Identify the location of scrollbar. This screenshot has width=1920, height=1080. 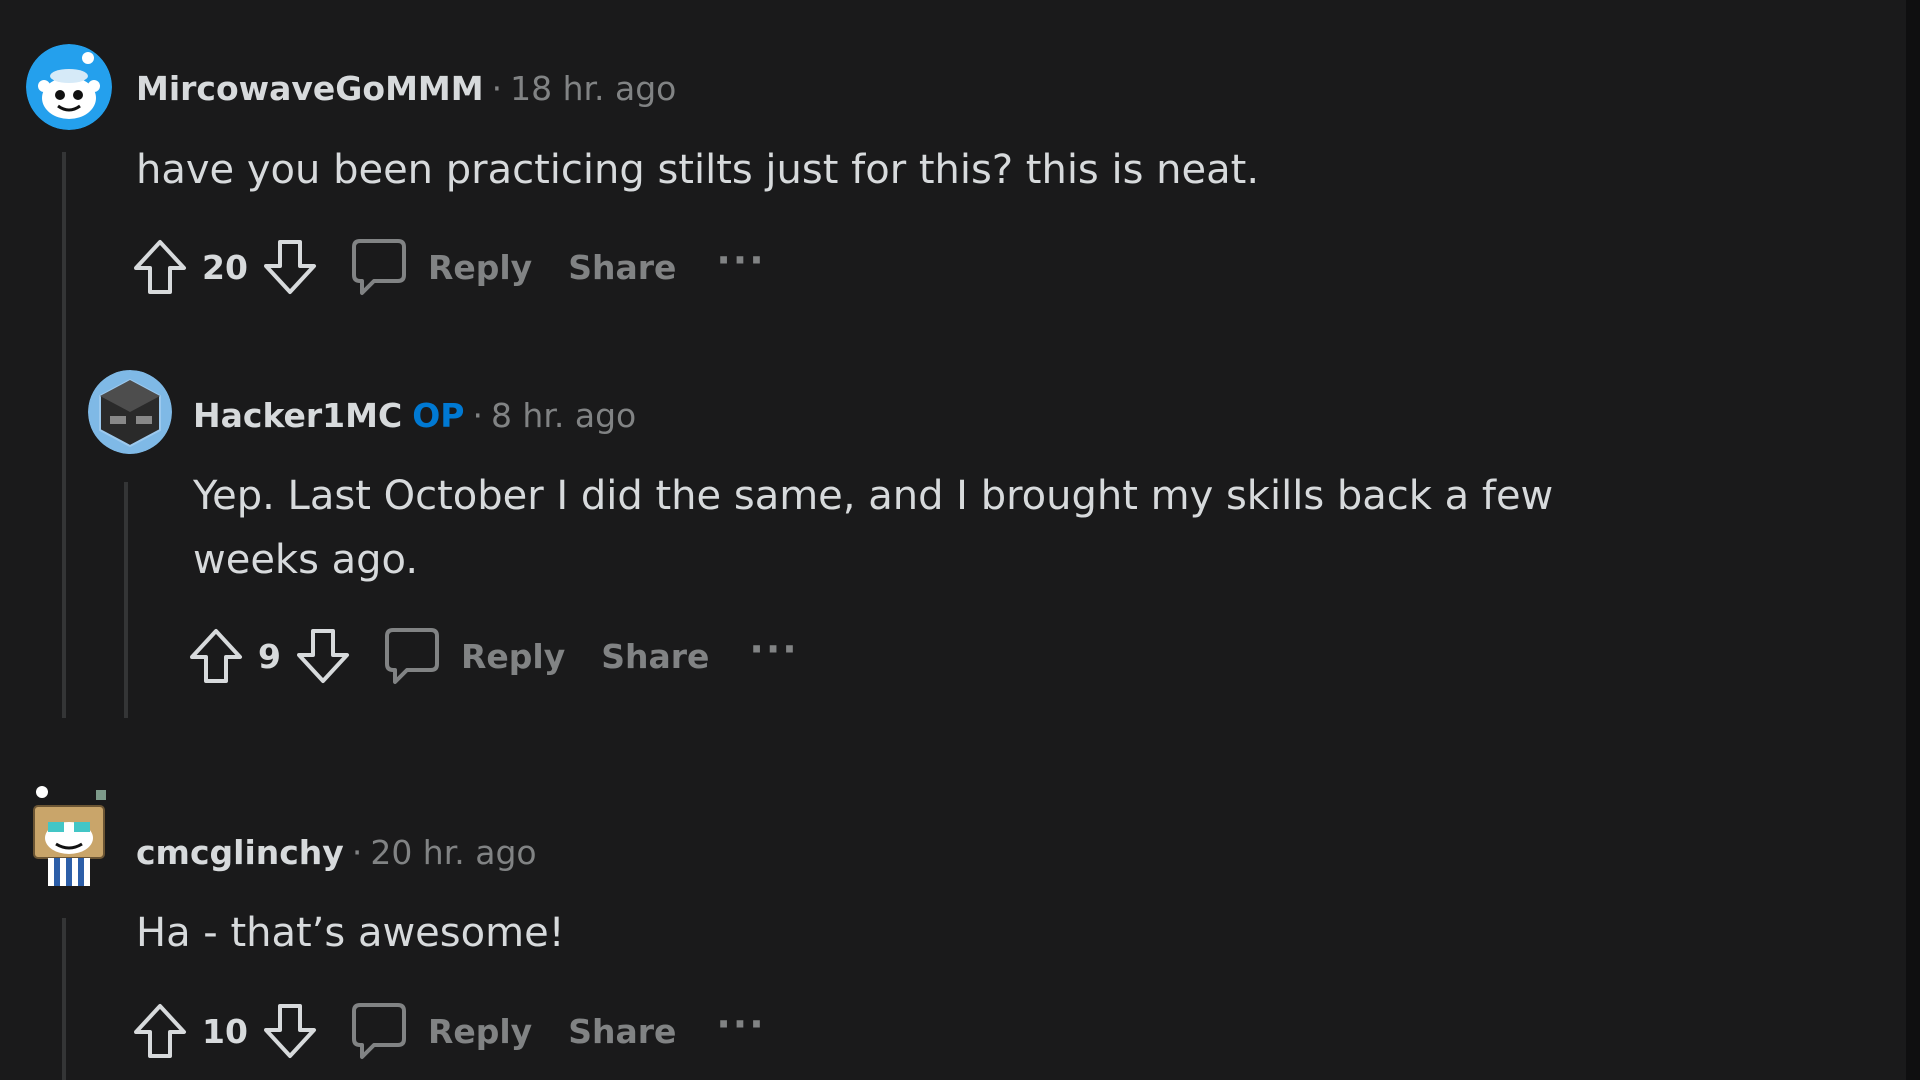
(1913, 540).